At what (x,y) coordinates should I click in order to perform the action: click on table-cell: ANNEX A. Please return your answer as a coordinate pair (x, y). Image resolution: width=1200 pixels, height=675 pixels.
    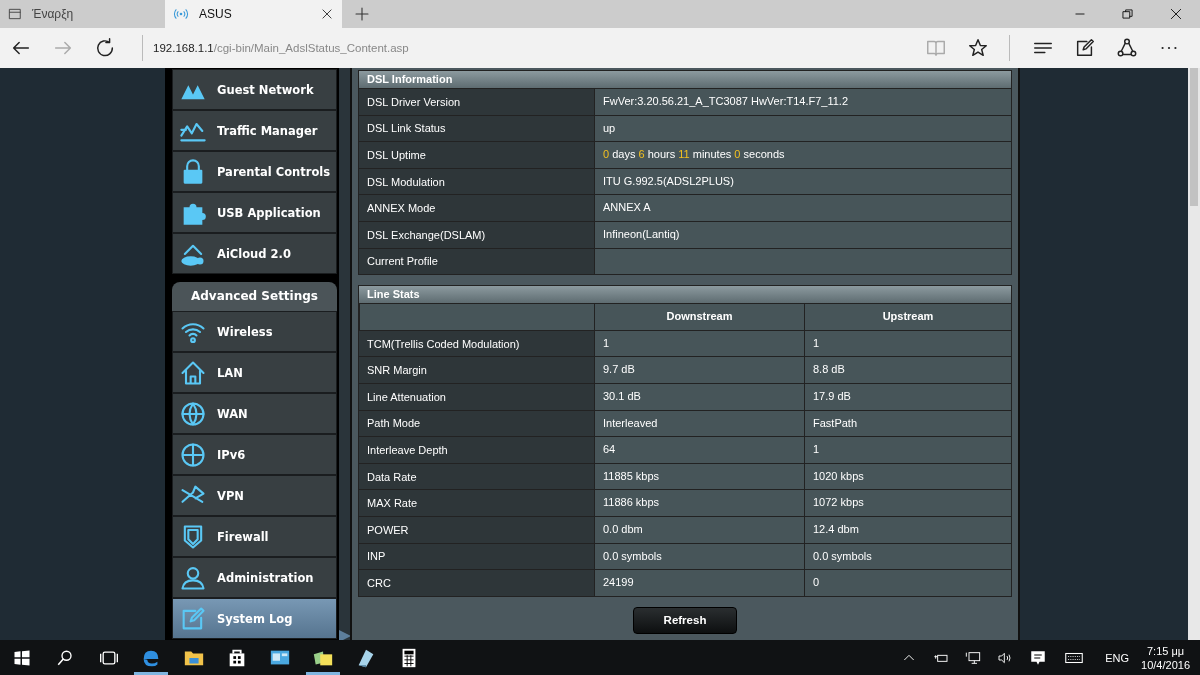
    Looking at the image, I should click on (802, 207).